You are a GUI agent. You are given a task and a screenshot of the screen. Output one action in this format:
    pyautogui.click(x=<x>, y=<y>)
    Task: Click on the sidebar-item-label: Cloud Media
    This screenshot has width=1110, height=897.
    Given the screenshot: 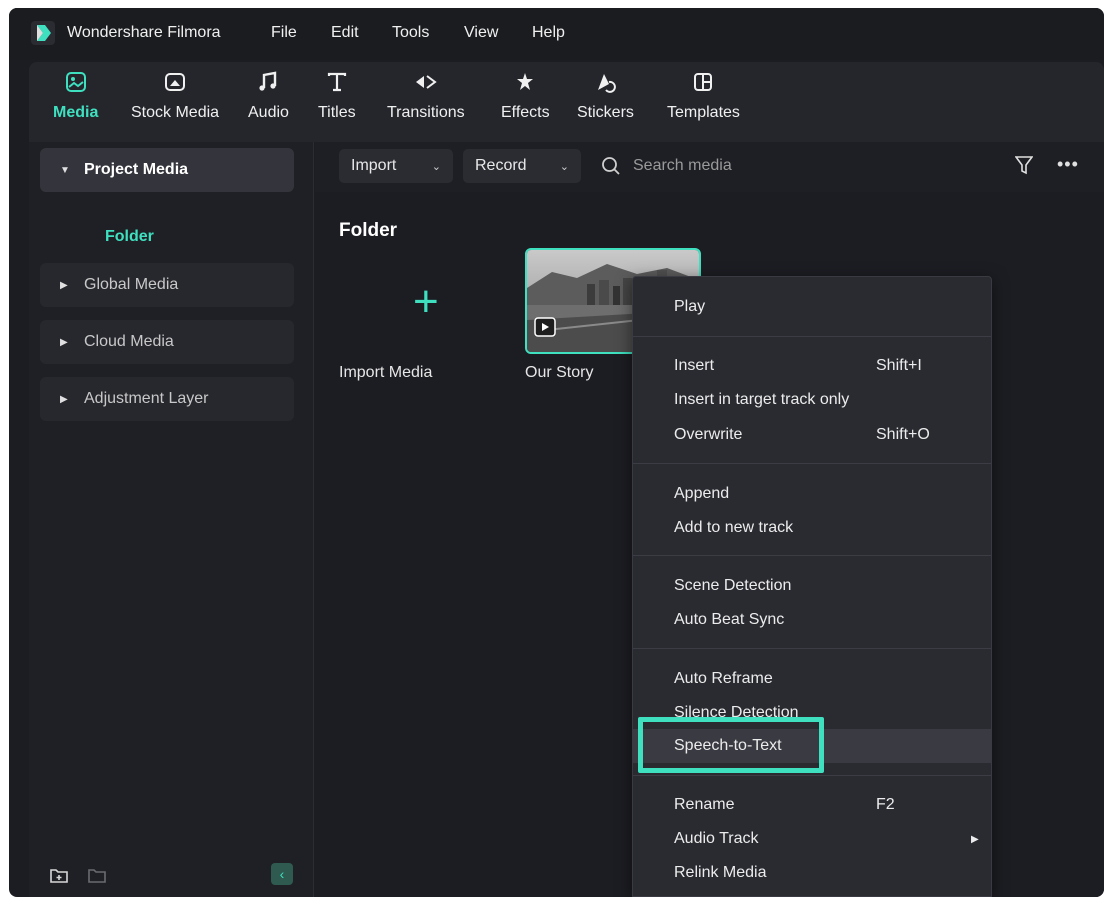 What is the action you would take?
    pyautogui.click(x=129, y=341)
    